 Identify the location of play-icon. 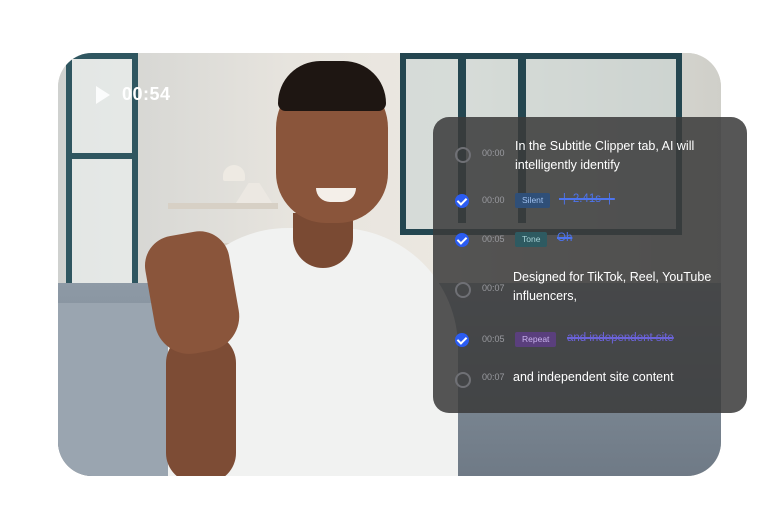
(103, 95).